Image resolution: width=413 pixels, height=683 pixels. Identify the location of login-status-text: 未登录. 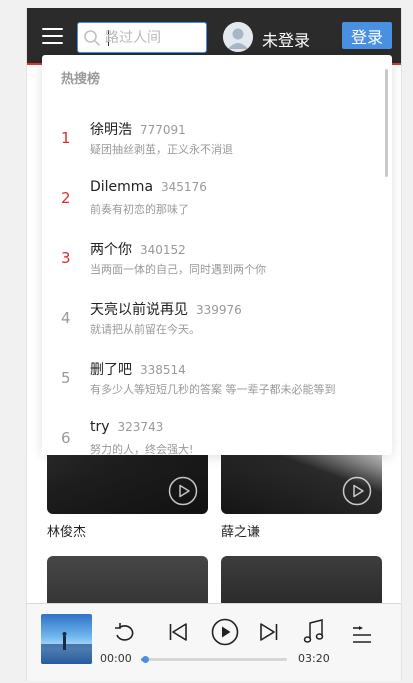
(286, 40).